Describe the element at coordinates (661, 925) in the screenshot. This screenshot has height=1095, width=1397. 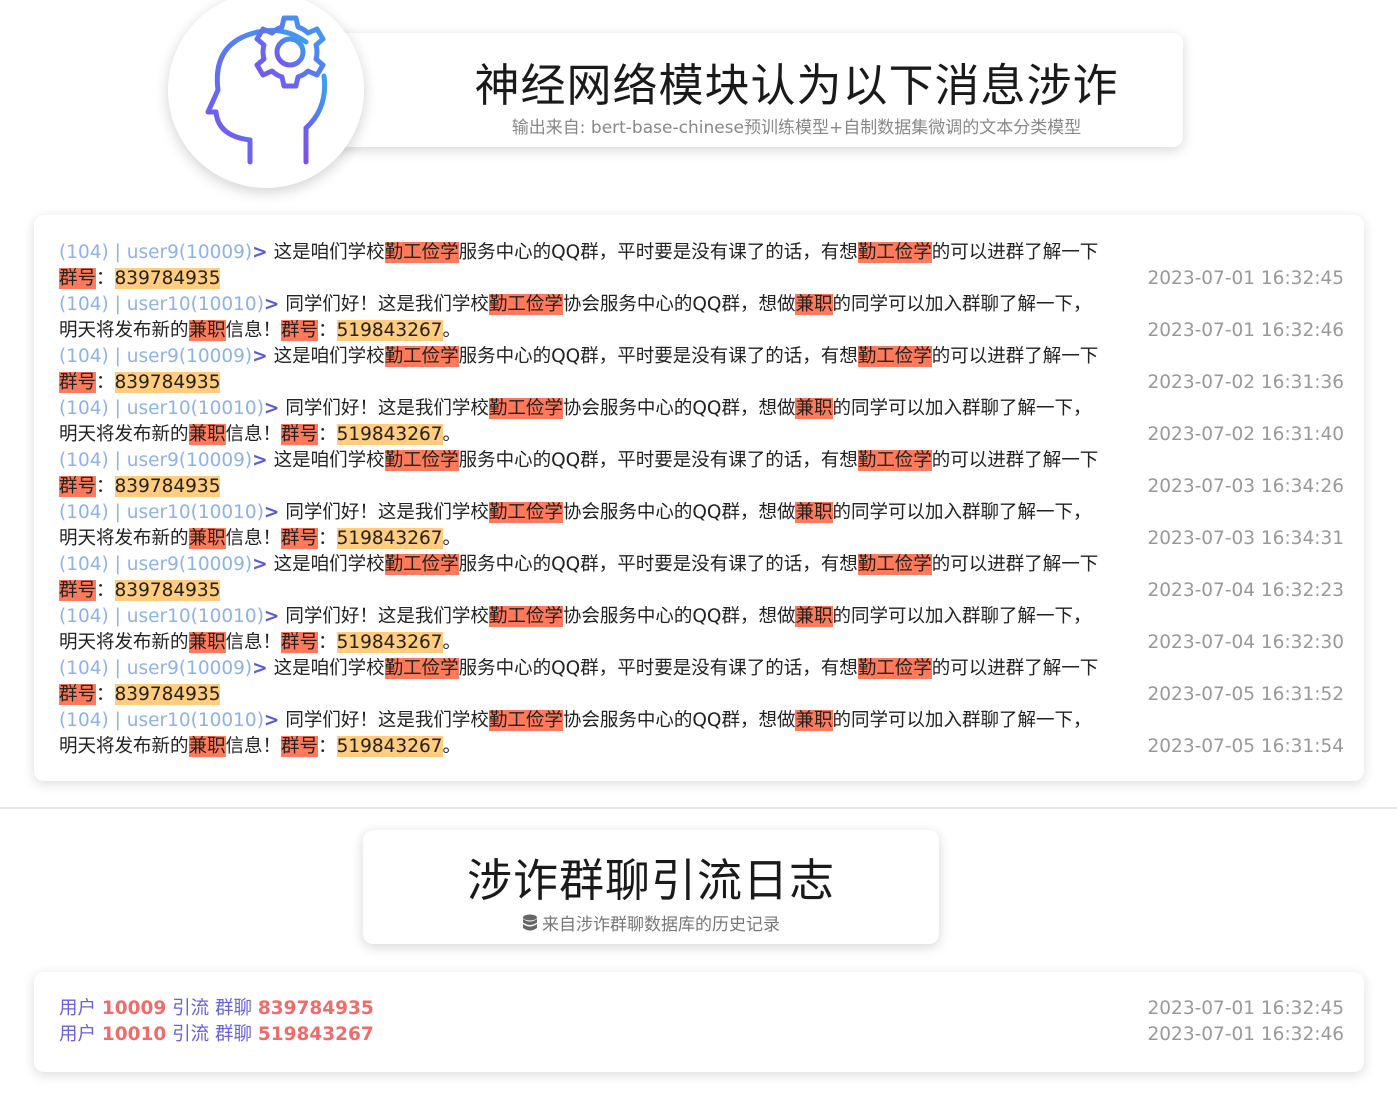
I see `log-subtitle-text: 来自涉诈群聊数据库的历史记录` at that location.